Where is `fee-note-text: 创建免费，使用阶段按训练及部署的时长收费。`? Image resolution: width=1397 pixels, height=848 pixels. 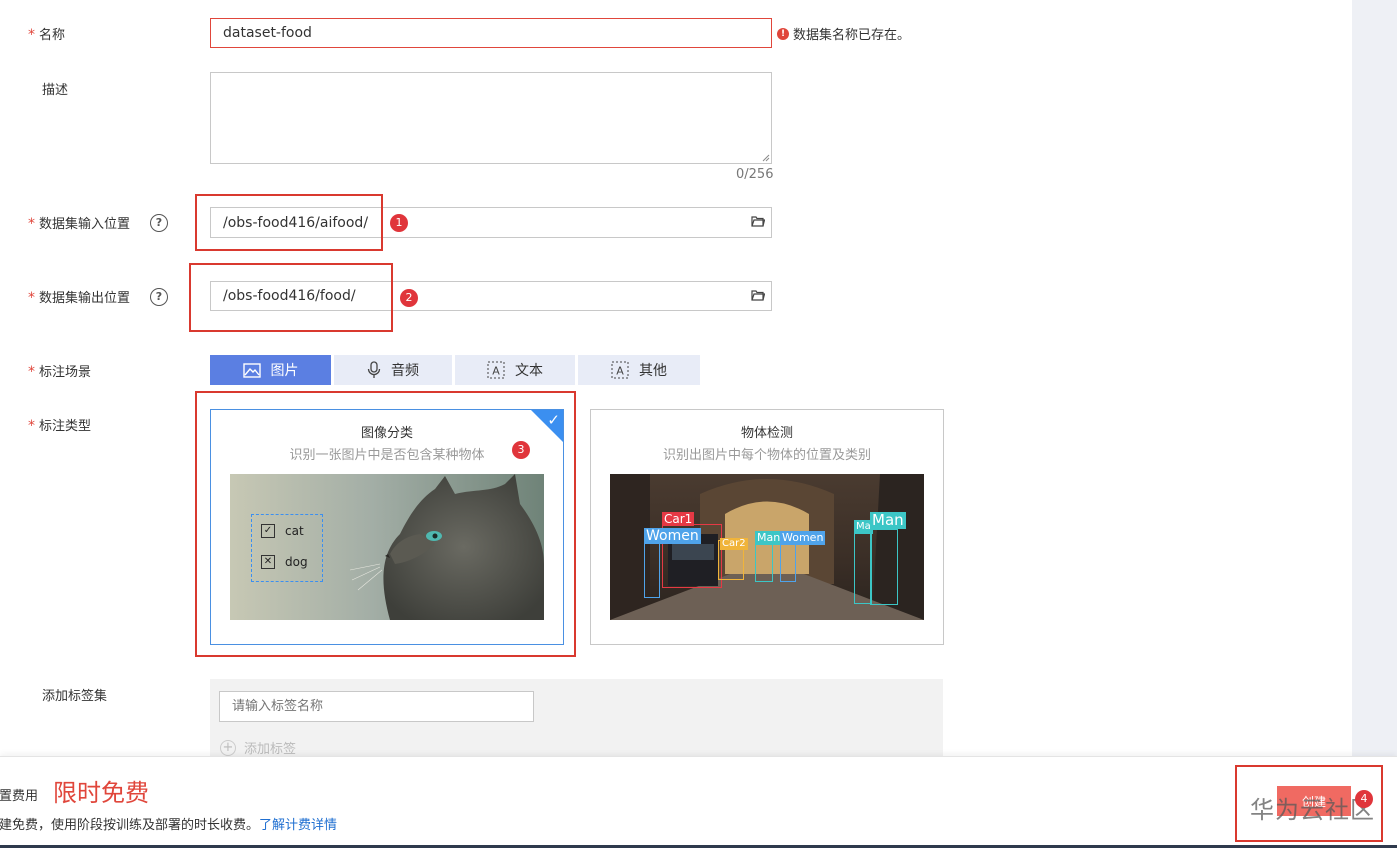
fee-note-text: 创建免费，使用阶段按训练及部署的时长收费。 is located at coordinates (130, 825).